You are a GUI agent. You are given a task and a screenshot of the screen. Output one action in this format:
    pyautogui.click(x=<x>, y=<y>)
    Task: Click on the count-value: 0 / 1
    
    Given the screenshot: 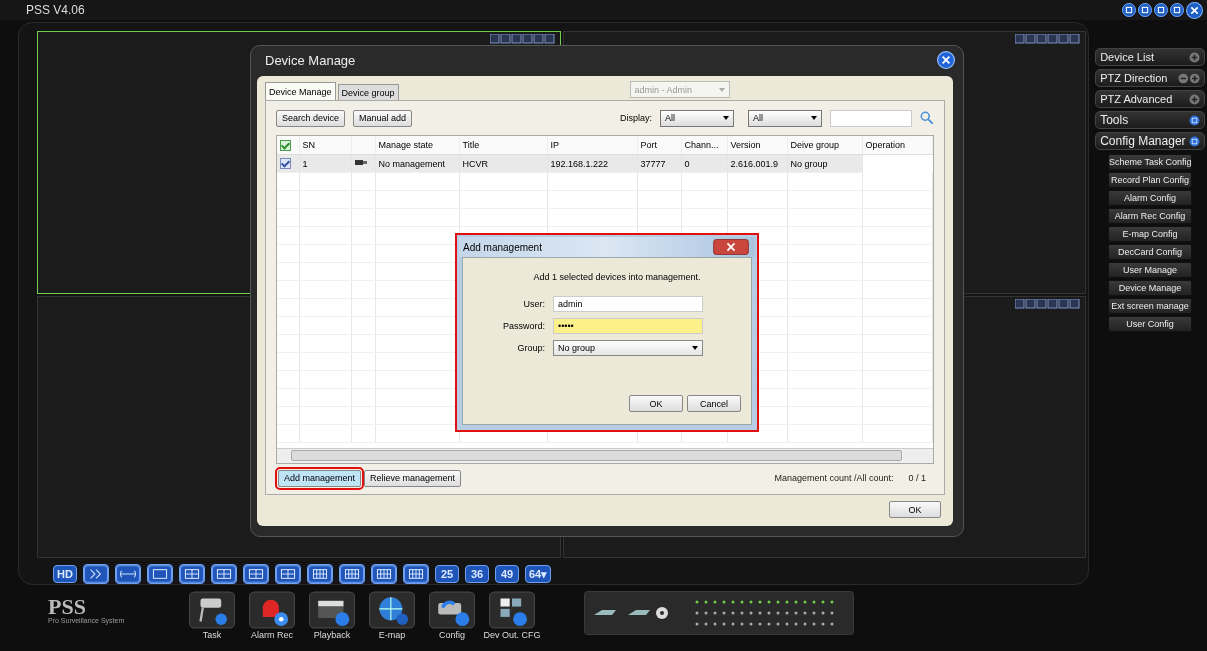 What is the action you would take?
    pyautogui.click(x=917, y=478)
    